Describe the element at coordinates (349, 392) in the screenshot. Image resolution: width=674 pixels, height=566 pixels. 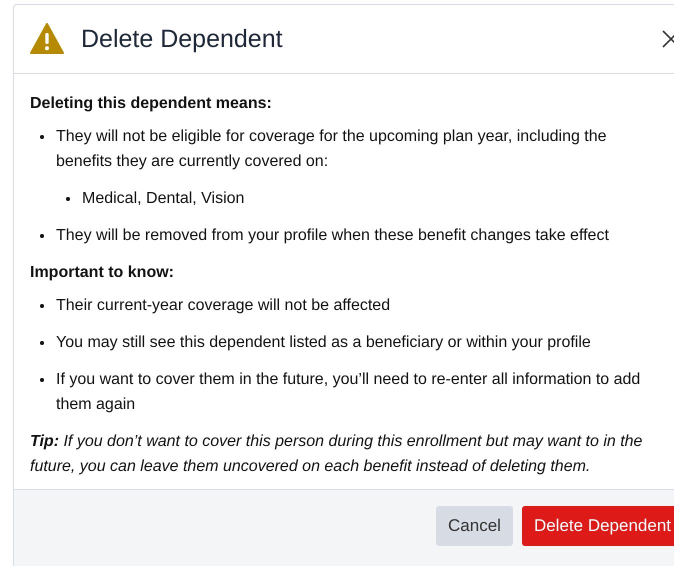
I see `list-item-text: If you want to cover them in the future, you’ll need to re-enter all information to add them again` at that location.